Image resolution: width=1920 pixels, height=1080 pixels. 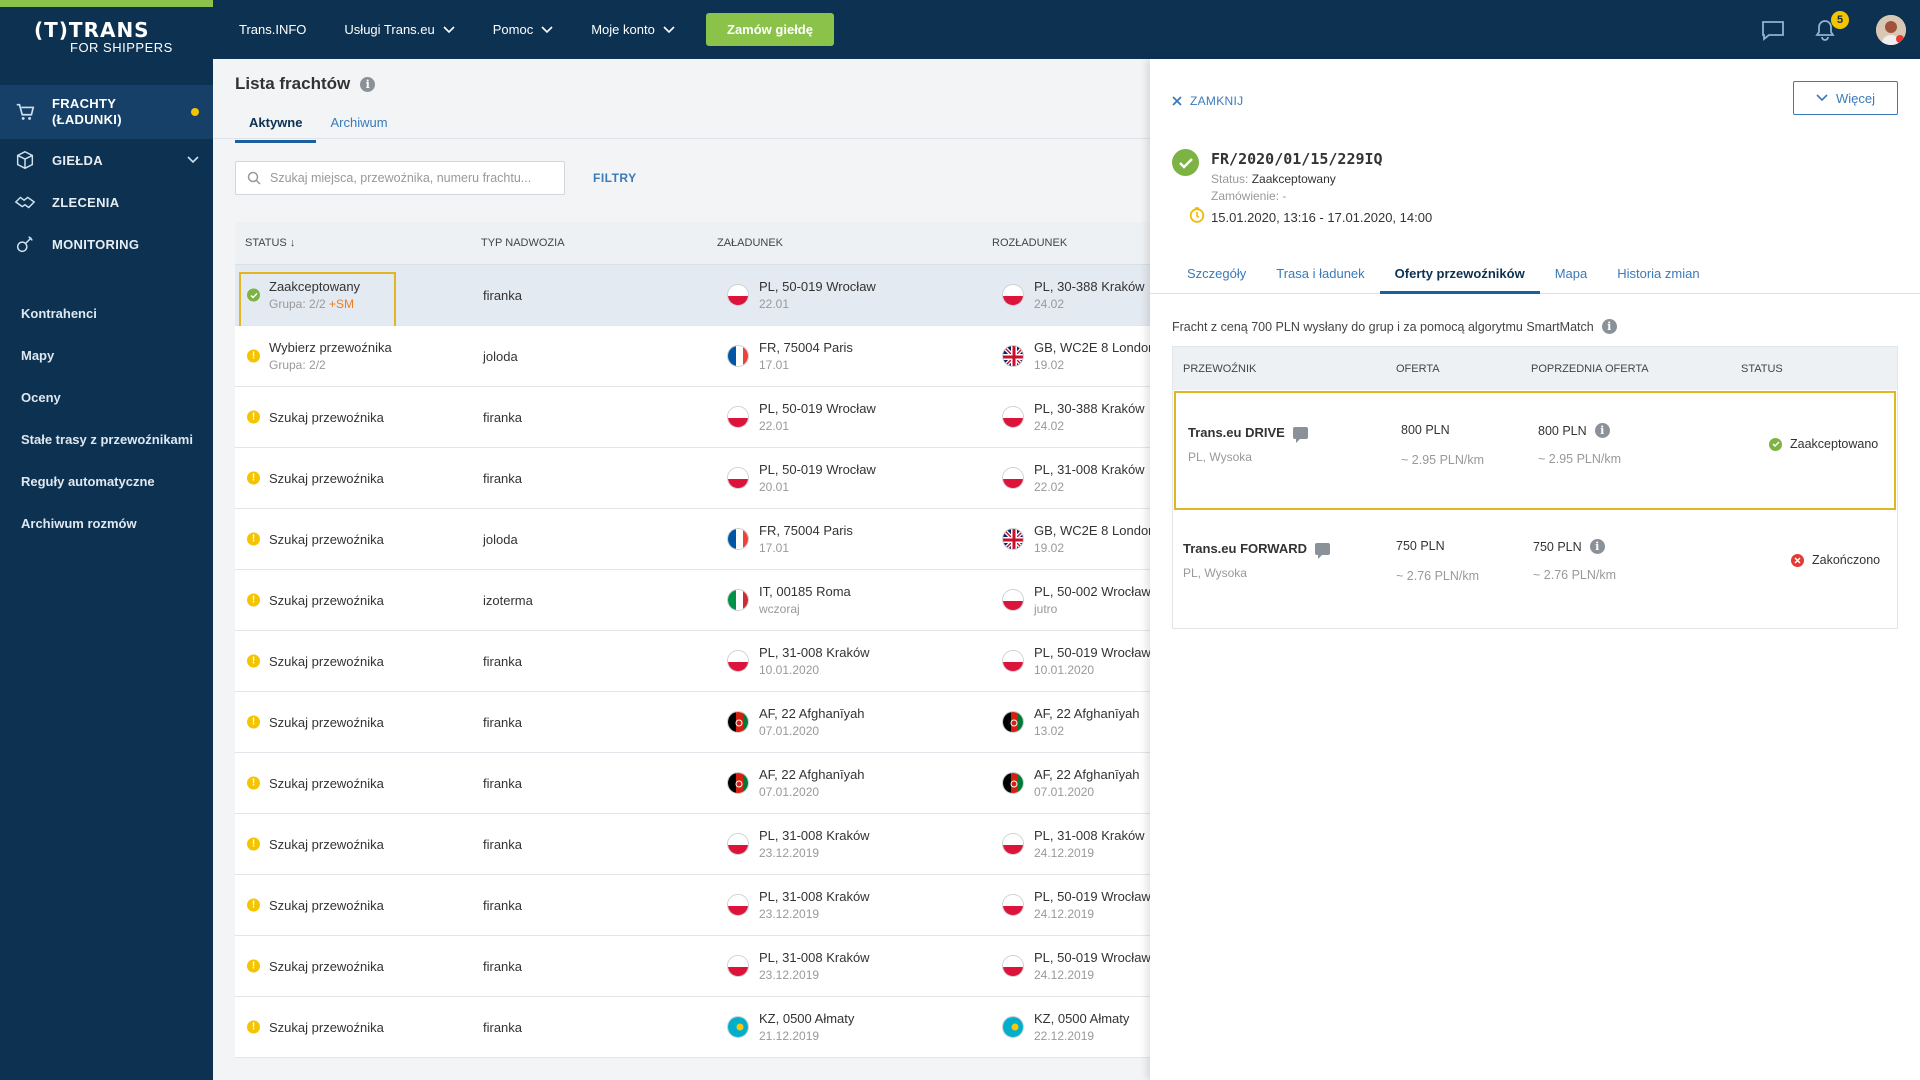 I want to click on freight-status: Status: Zaakceptowany, so click(x=1273, y=179).